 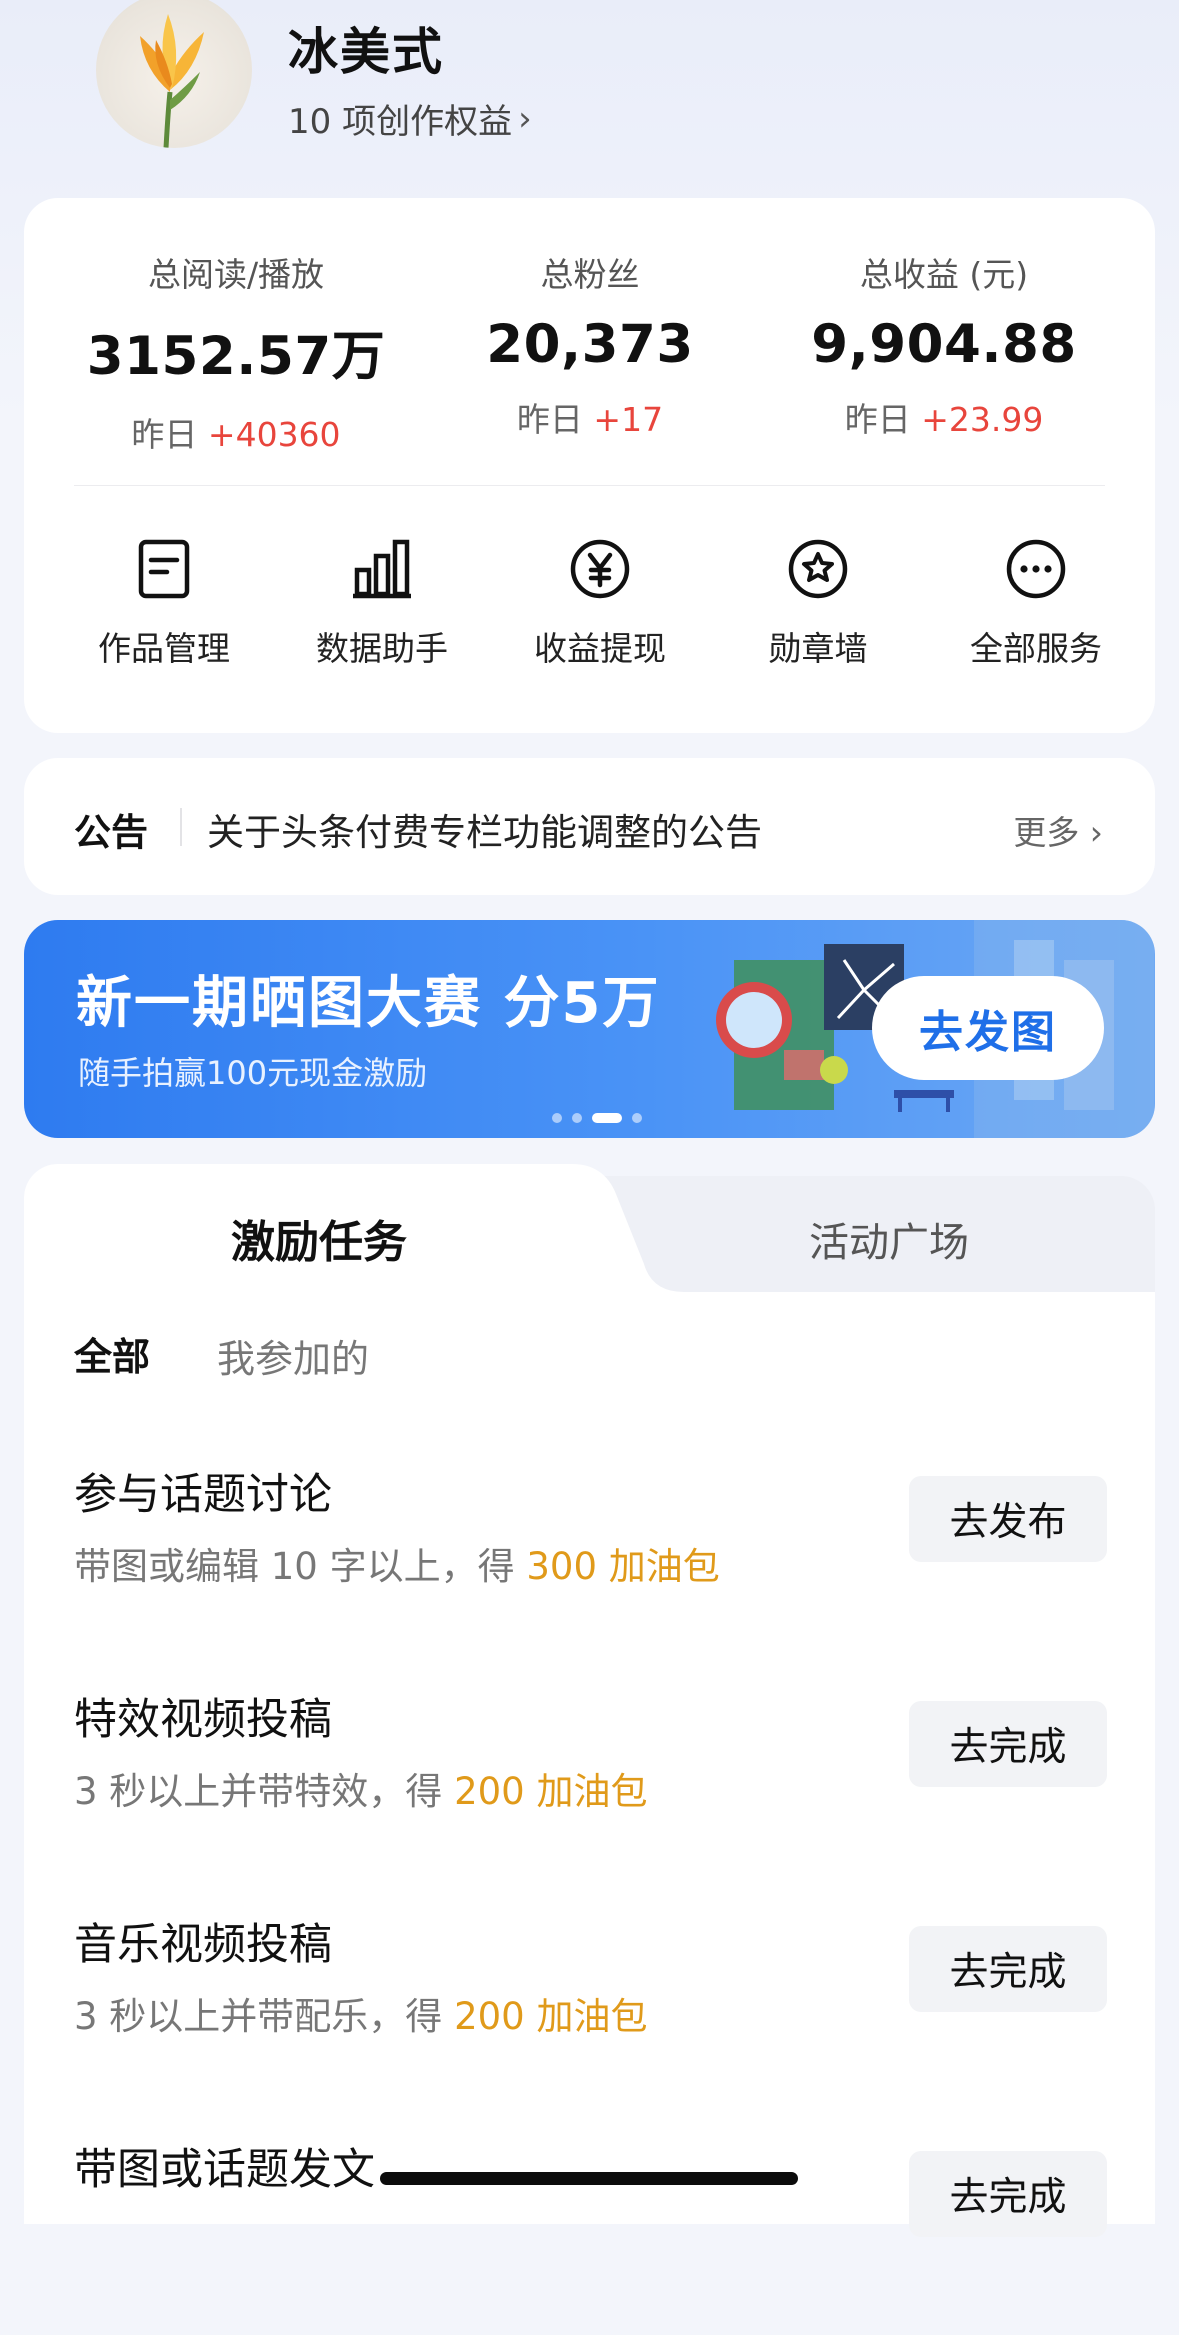 What do you see at coordinates (982, 419) in the screenshot?
I see `stat-delta-value: +23.99` at bounding box center [982, 419].